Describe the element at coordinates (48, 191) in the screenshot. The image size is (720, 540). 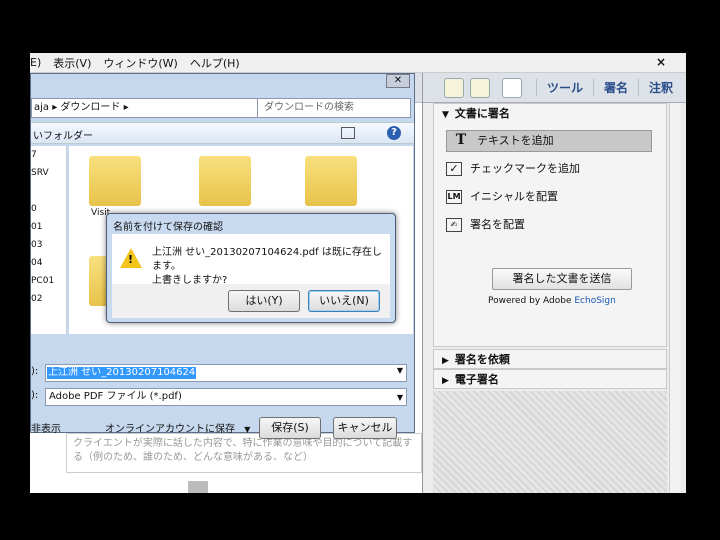
I see `nav-item` at that location.